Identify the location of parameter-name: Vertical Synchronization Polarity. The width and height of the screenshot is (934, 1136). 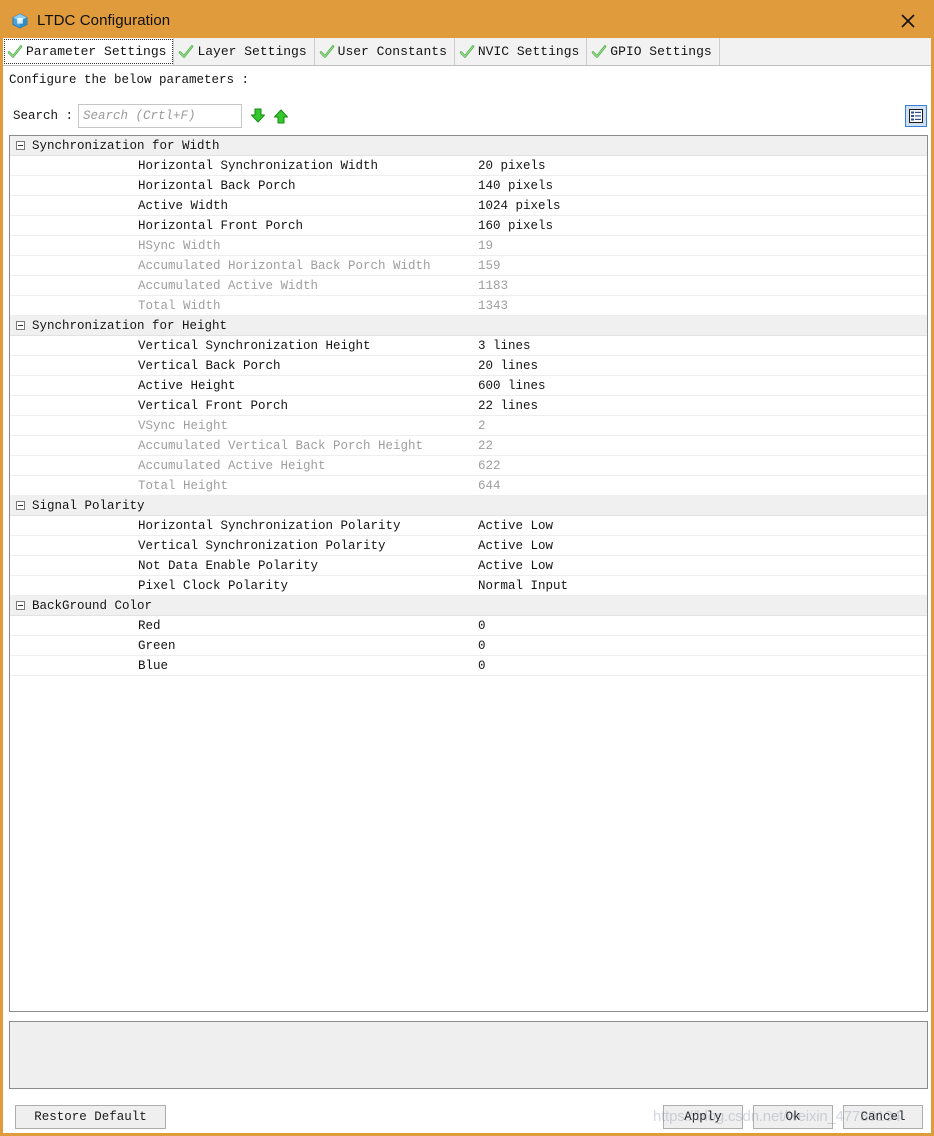
(262, 545).